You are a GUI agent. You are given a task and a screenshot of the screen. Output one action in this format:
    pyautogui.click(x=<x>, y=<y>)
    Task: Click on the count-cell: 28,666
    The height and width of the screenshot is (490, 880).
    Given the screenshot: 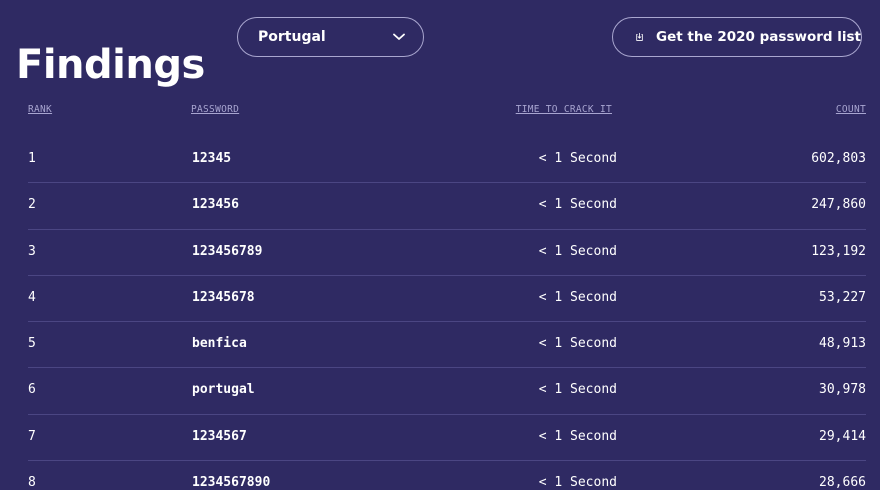 What is the action you would take?
    pyautogui.click(x=842, y=482)
    